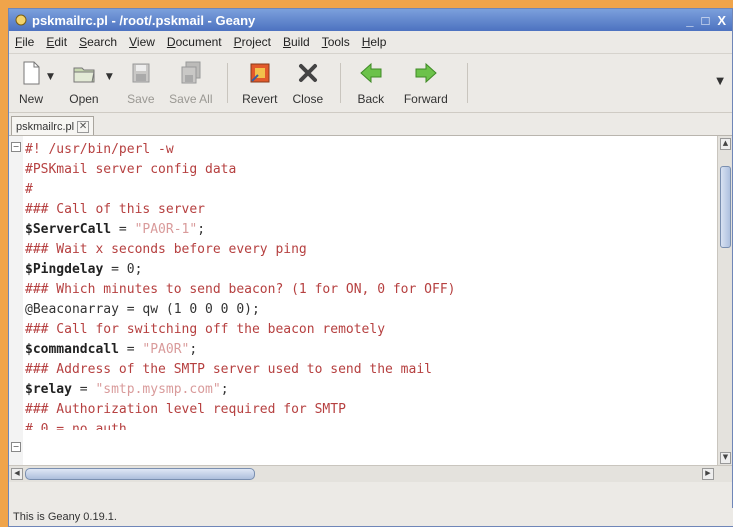 The height and width of the screenshot is (527, 733). What do you see at coordinates (127, 389) in the screenshot?
I see `code-line: $relay = "smtp.mysmp.com";` at bounding box center [127, 389].